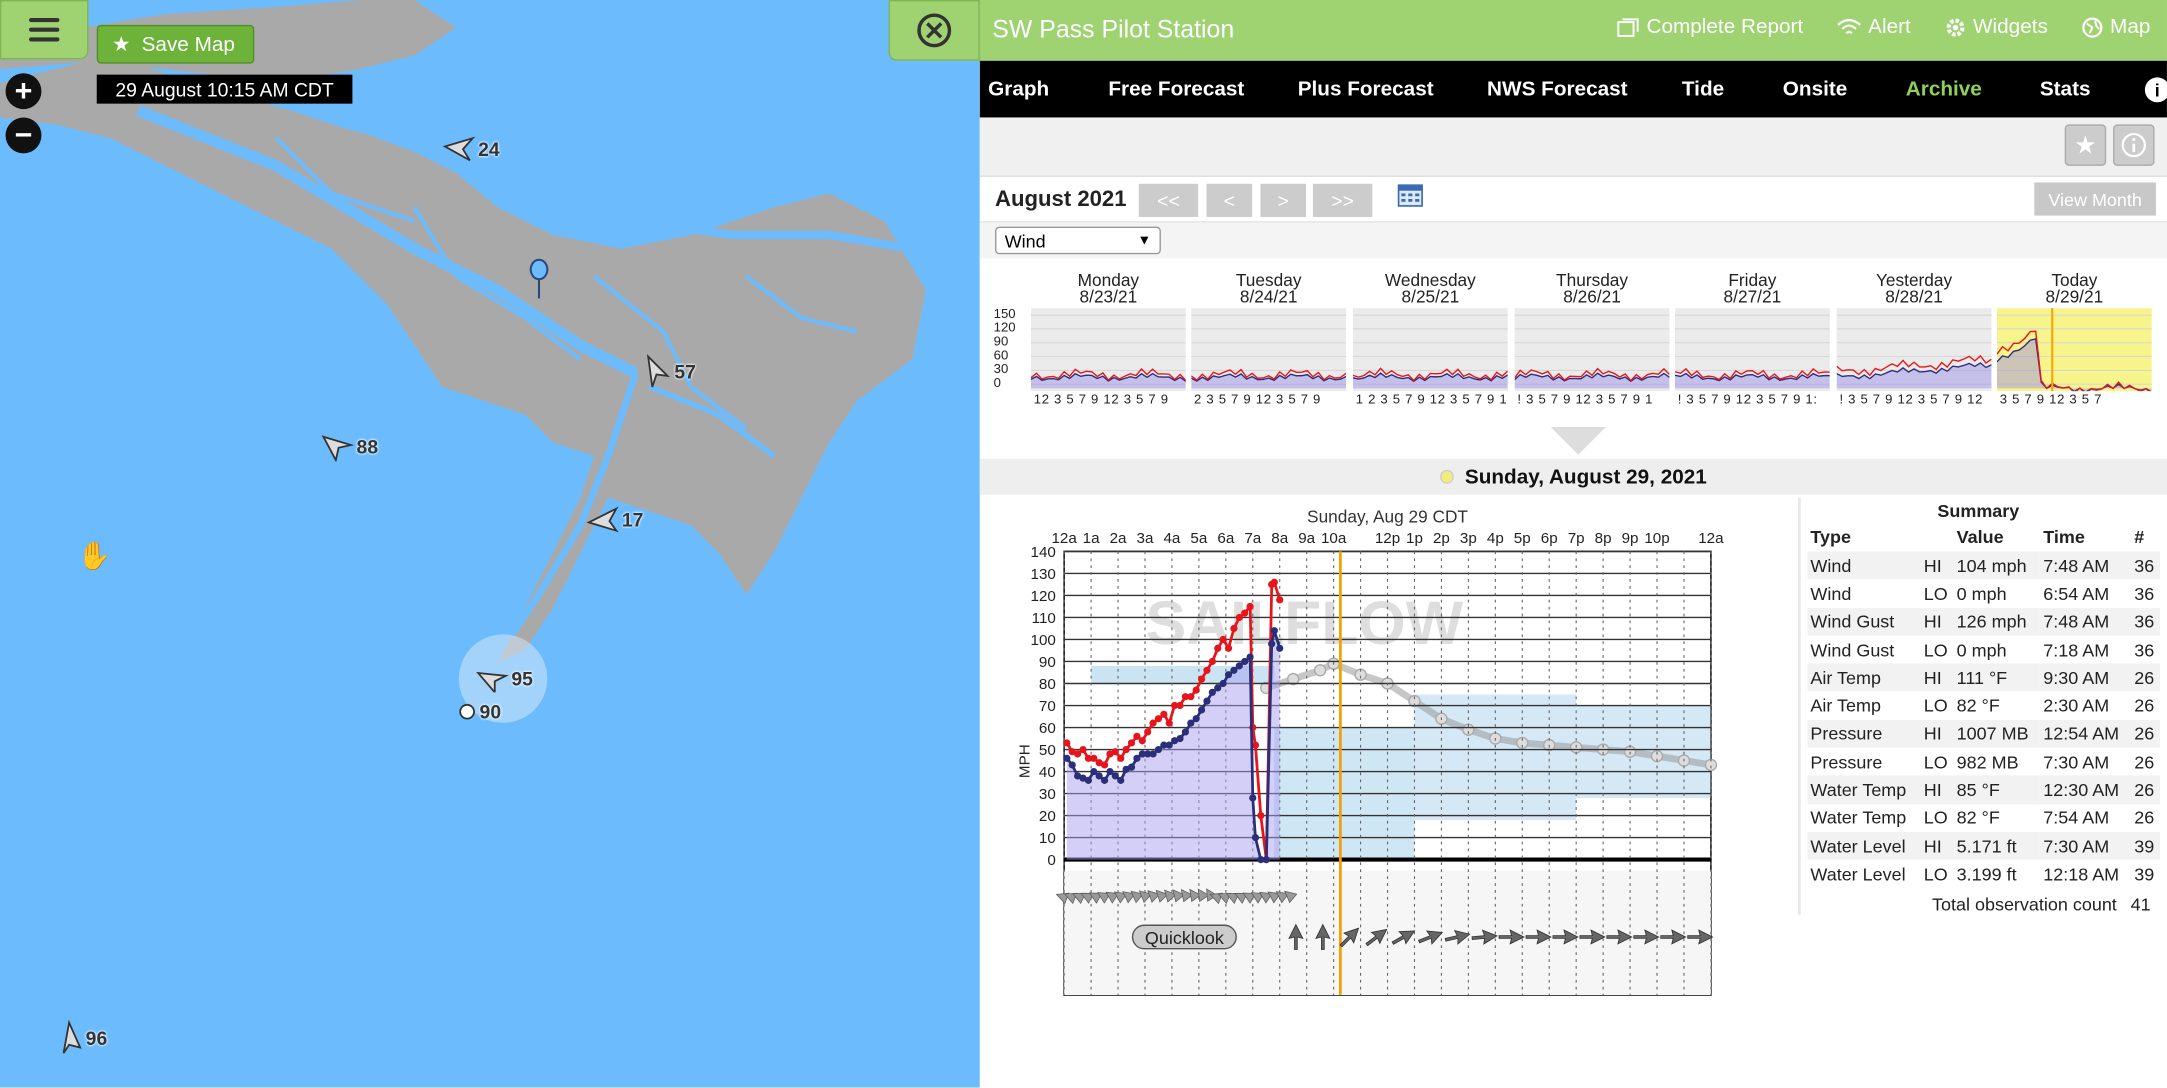 This screenshot has width=2167, height=1088. Describe the element at coordinates (2115, 27) in the screenshot. I see `map-link: Map` at that location.